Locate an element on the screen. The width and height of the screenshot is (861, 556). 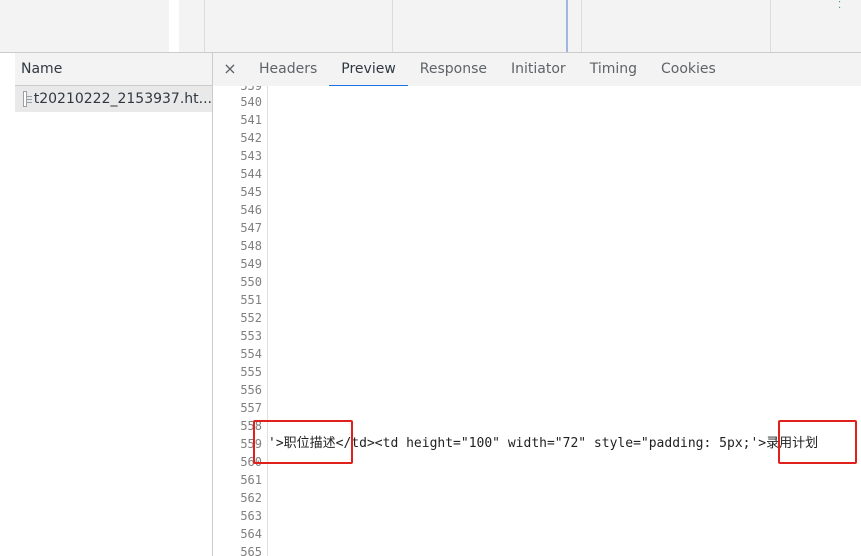
line-number: 553 is located at coordinates (251, 336).